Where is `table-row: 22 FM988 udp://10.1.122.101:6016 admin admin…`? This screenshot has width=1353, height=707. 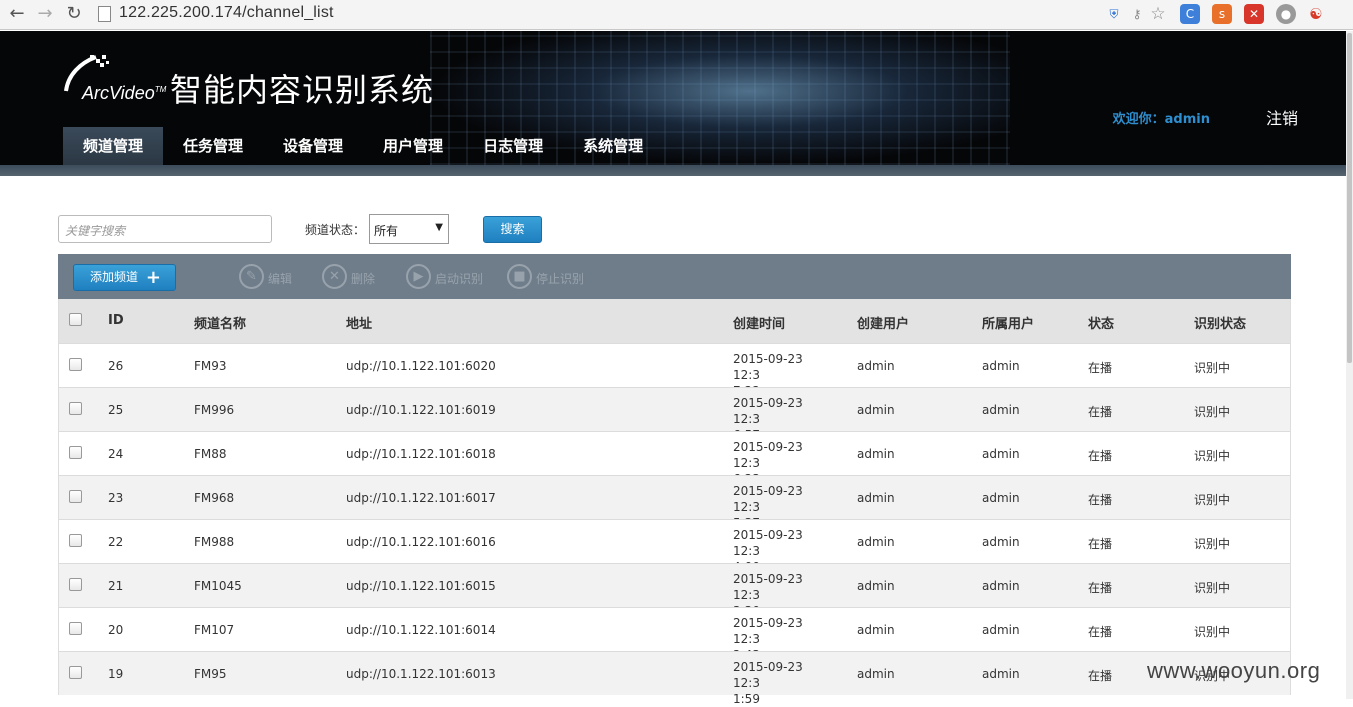
table-row: 22 FM988 udp://10.1.122.101:6016 admin admin… is located at coordinates (674, 546).